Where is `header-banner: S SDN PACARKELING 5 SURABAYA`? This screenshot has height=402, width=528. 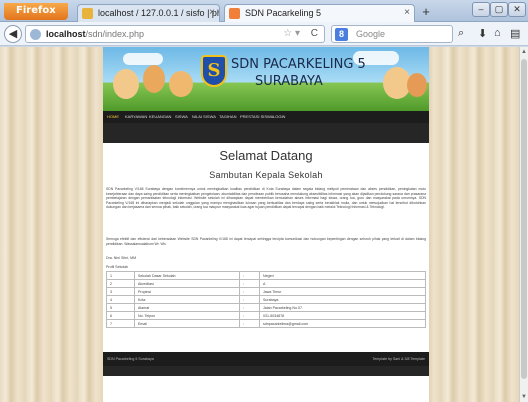
header-banner: S SDN PACARKELING 5 SURABAYA is located at coordinates (266, 79).